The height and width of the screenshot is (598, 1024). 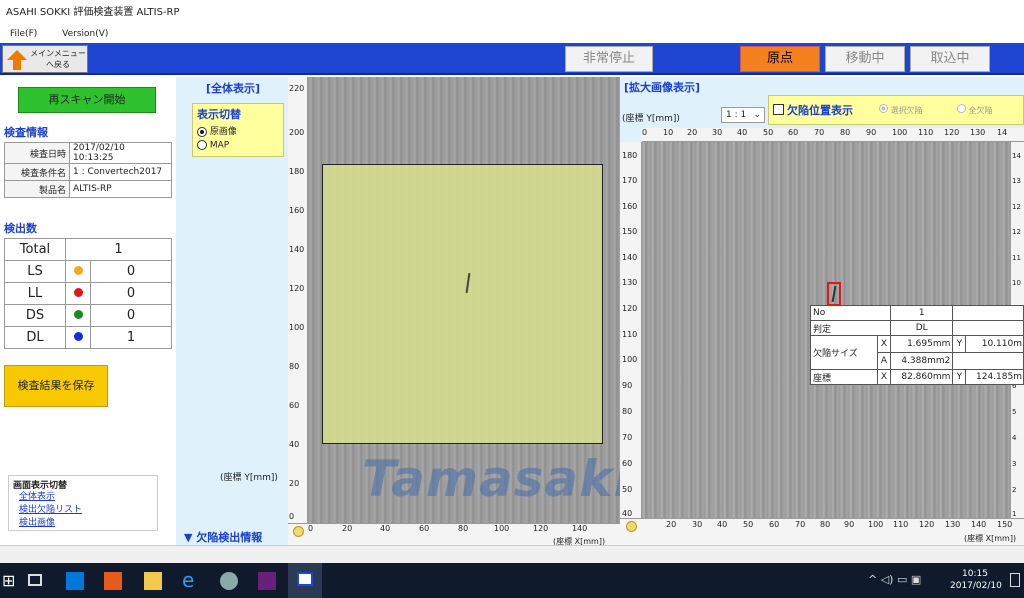 I want to click on table-row: DS 0, so click(x=88, y=315).